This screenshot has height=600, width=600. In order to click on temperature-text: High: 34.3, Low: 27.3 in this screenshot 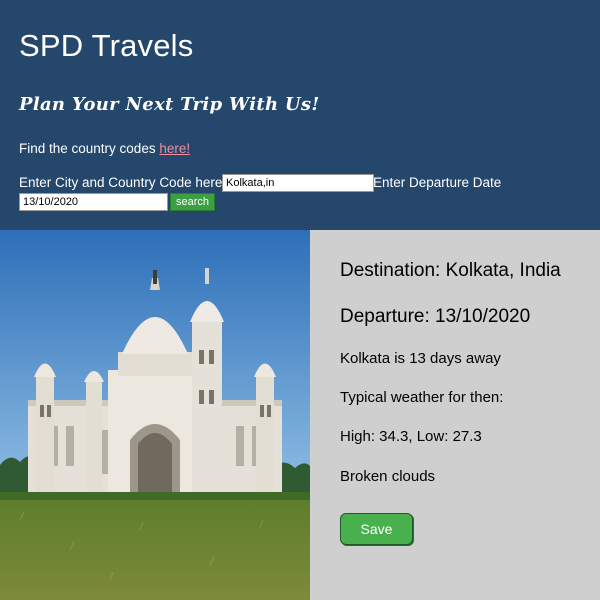, I will do `click(411, 436)`.